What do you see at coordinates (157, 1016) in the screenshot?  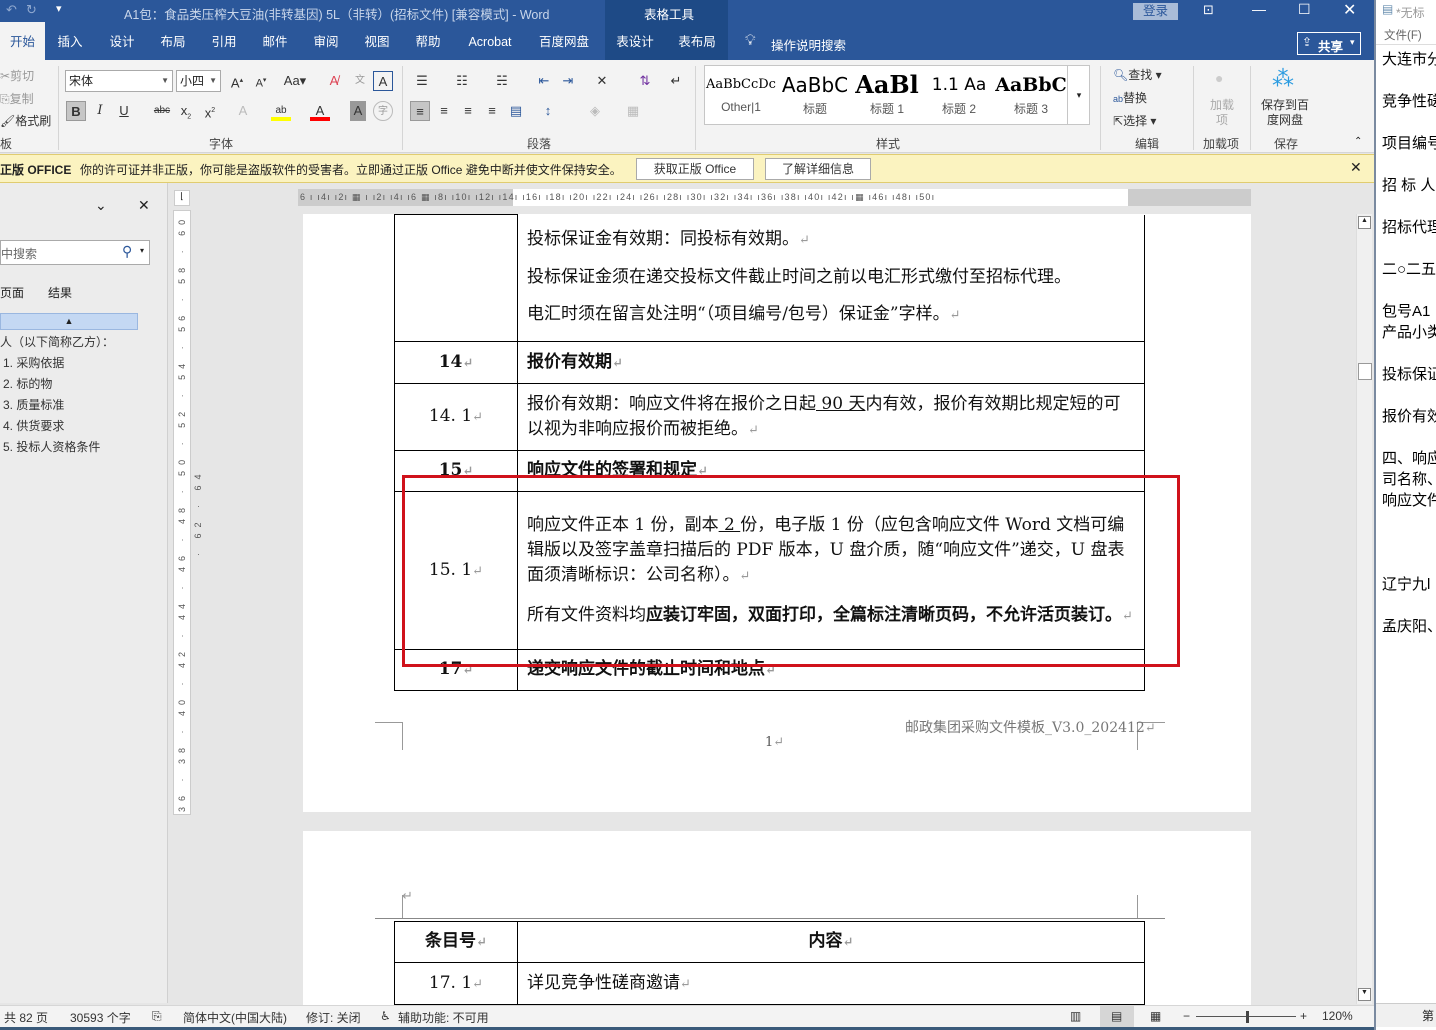 I see `proofing-icon: ⎘` at bounding box center [157, 1016].